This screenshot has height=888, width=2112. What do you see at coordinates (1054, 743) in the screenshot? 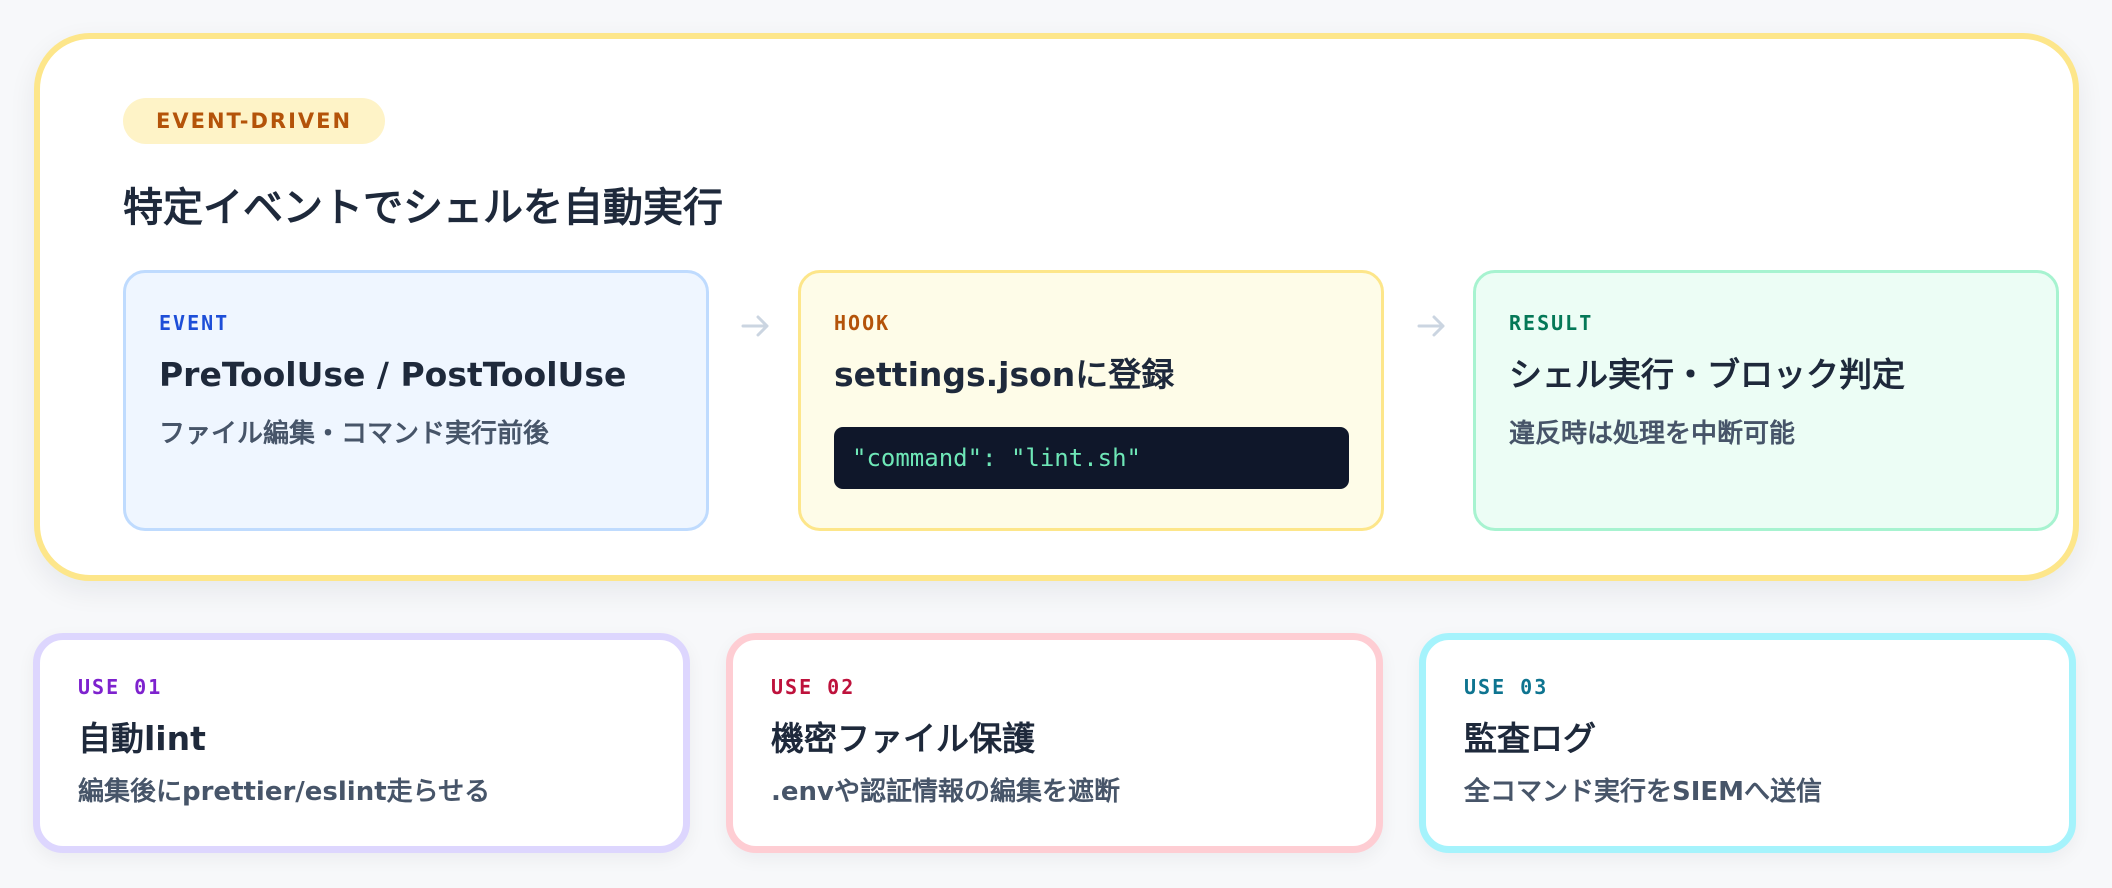
I see `use-case-card-secret-protection: USE 02 機密ファイル保護 .envや認証情報の編集を遮断` at bounding box center [1054, 743].